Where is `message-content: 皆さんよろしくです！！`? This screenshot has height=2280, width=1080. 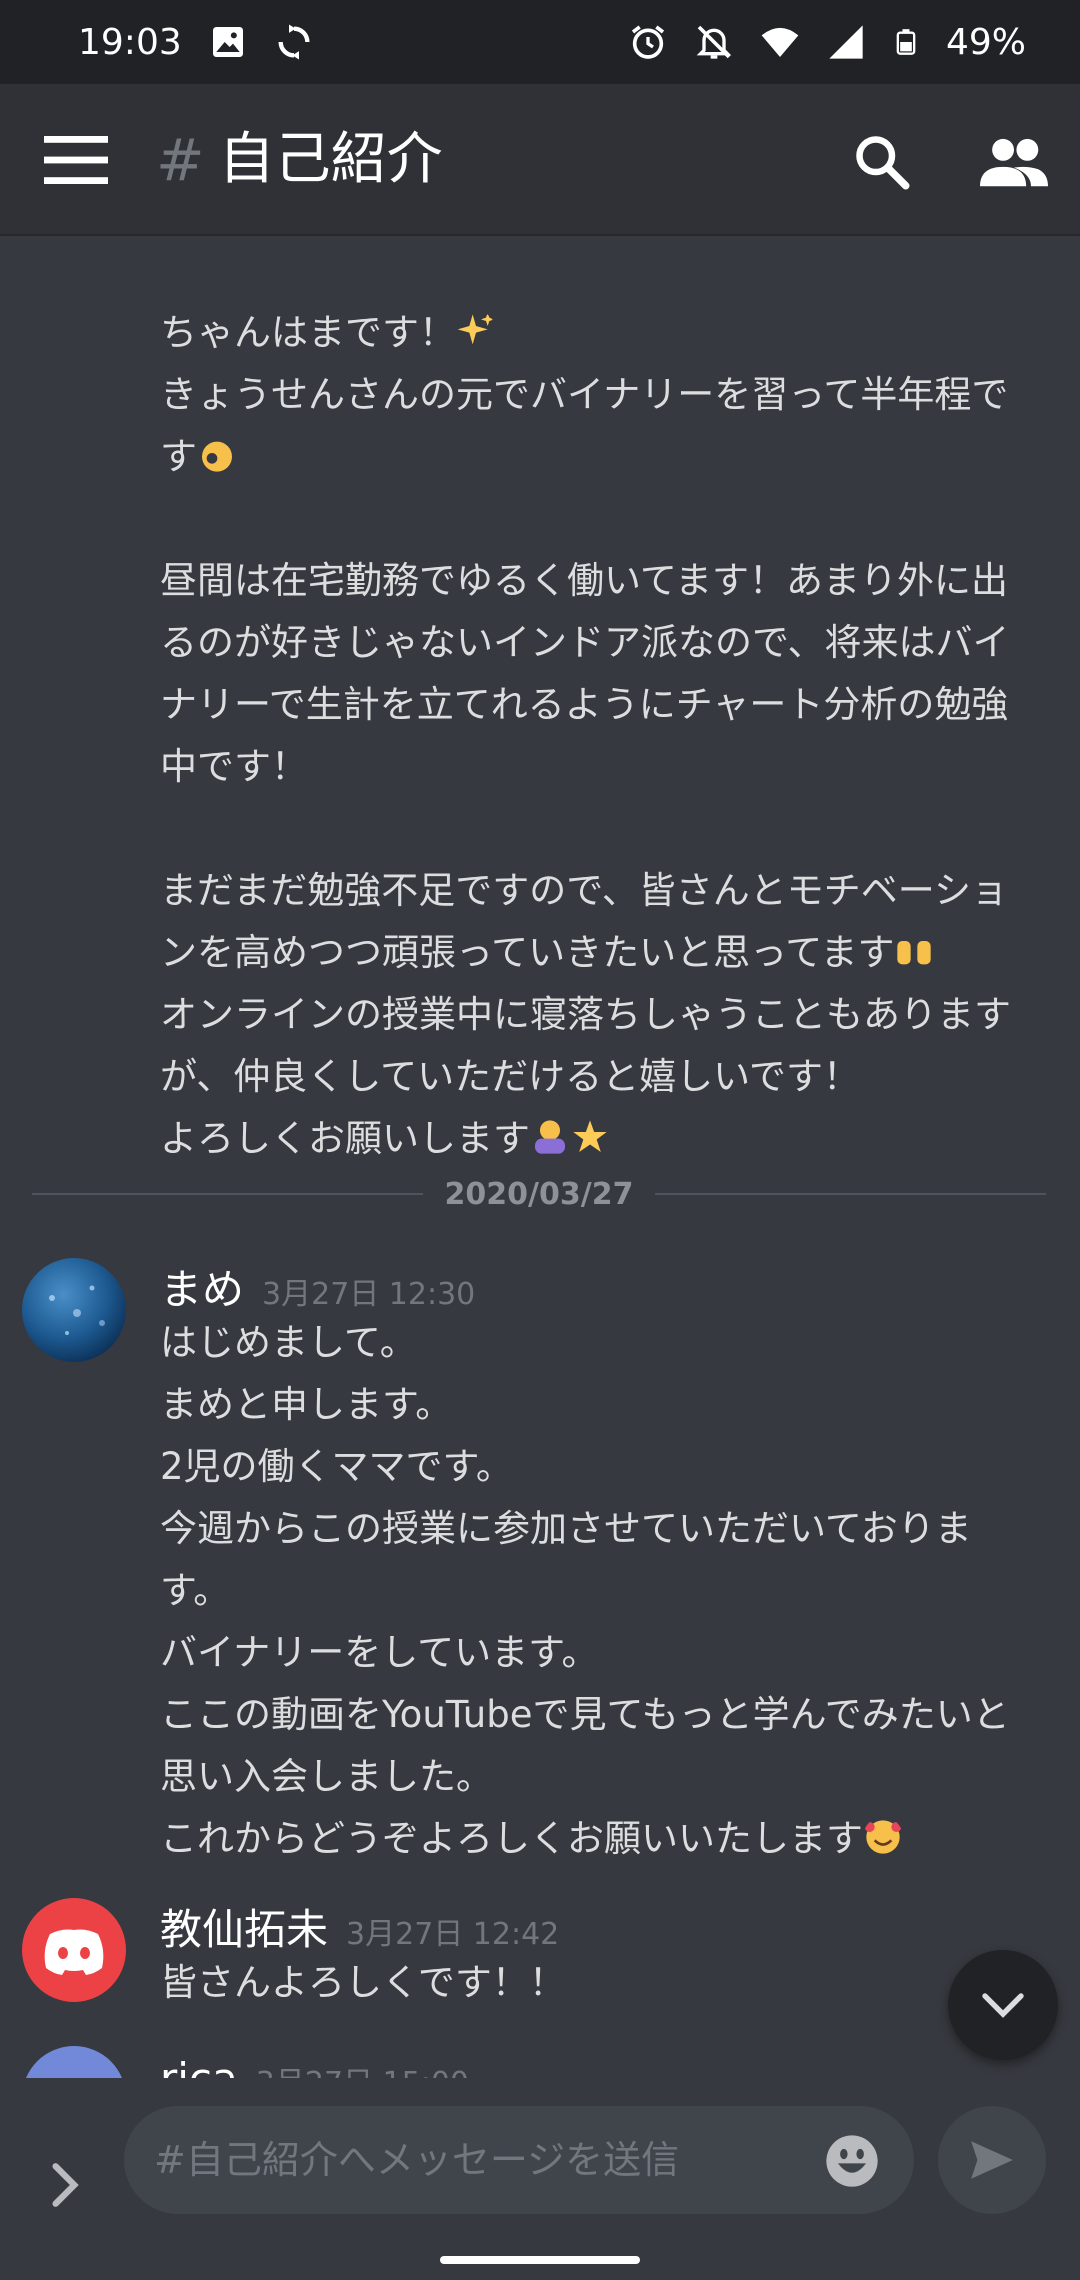 message-content: 皆さんよろしくです！！ is located at coordinates (600, 1983).